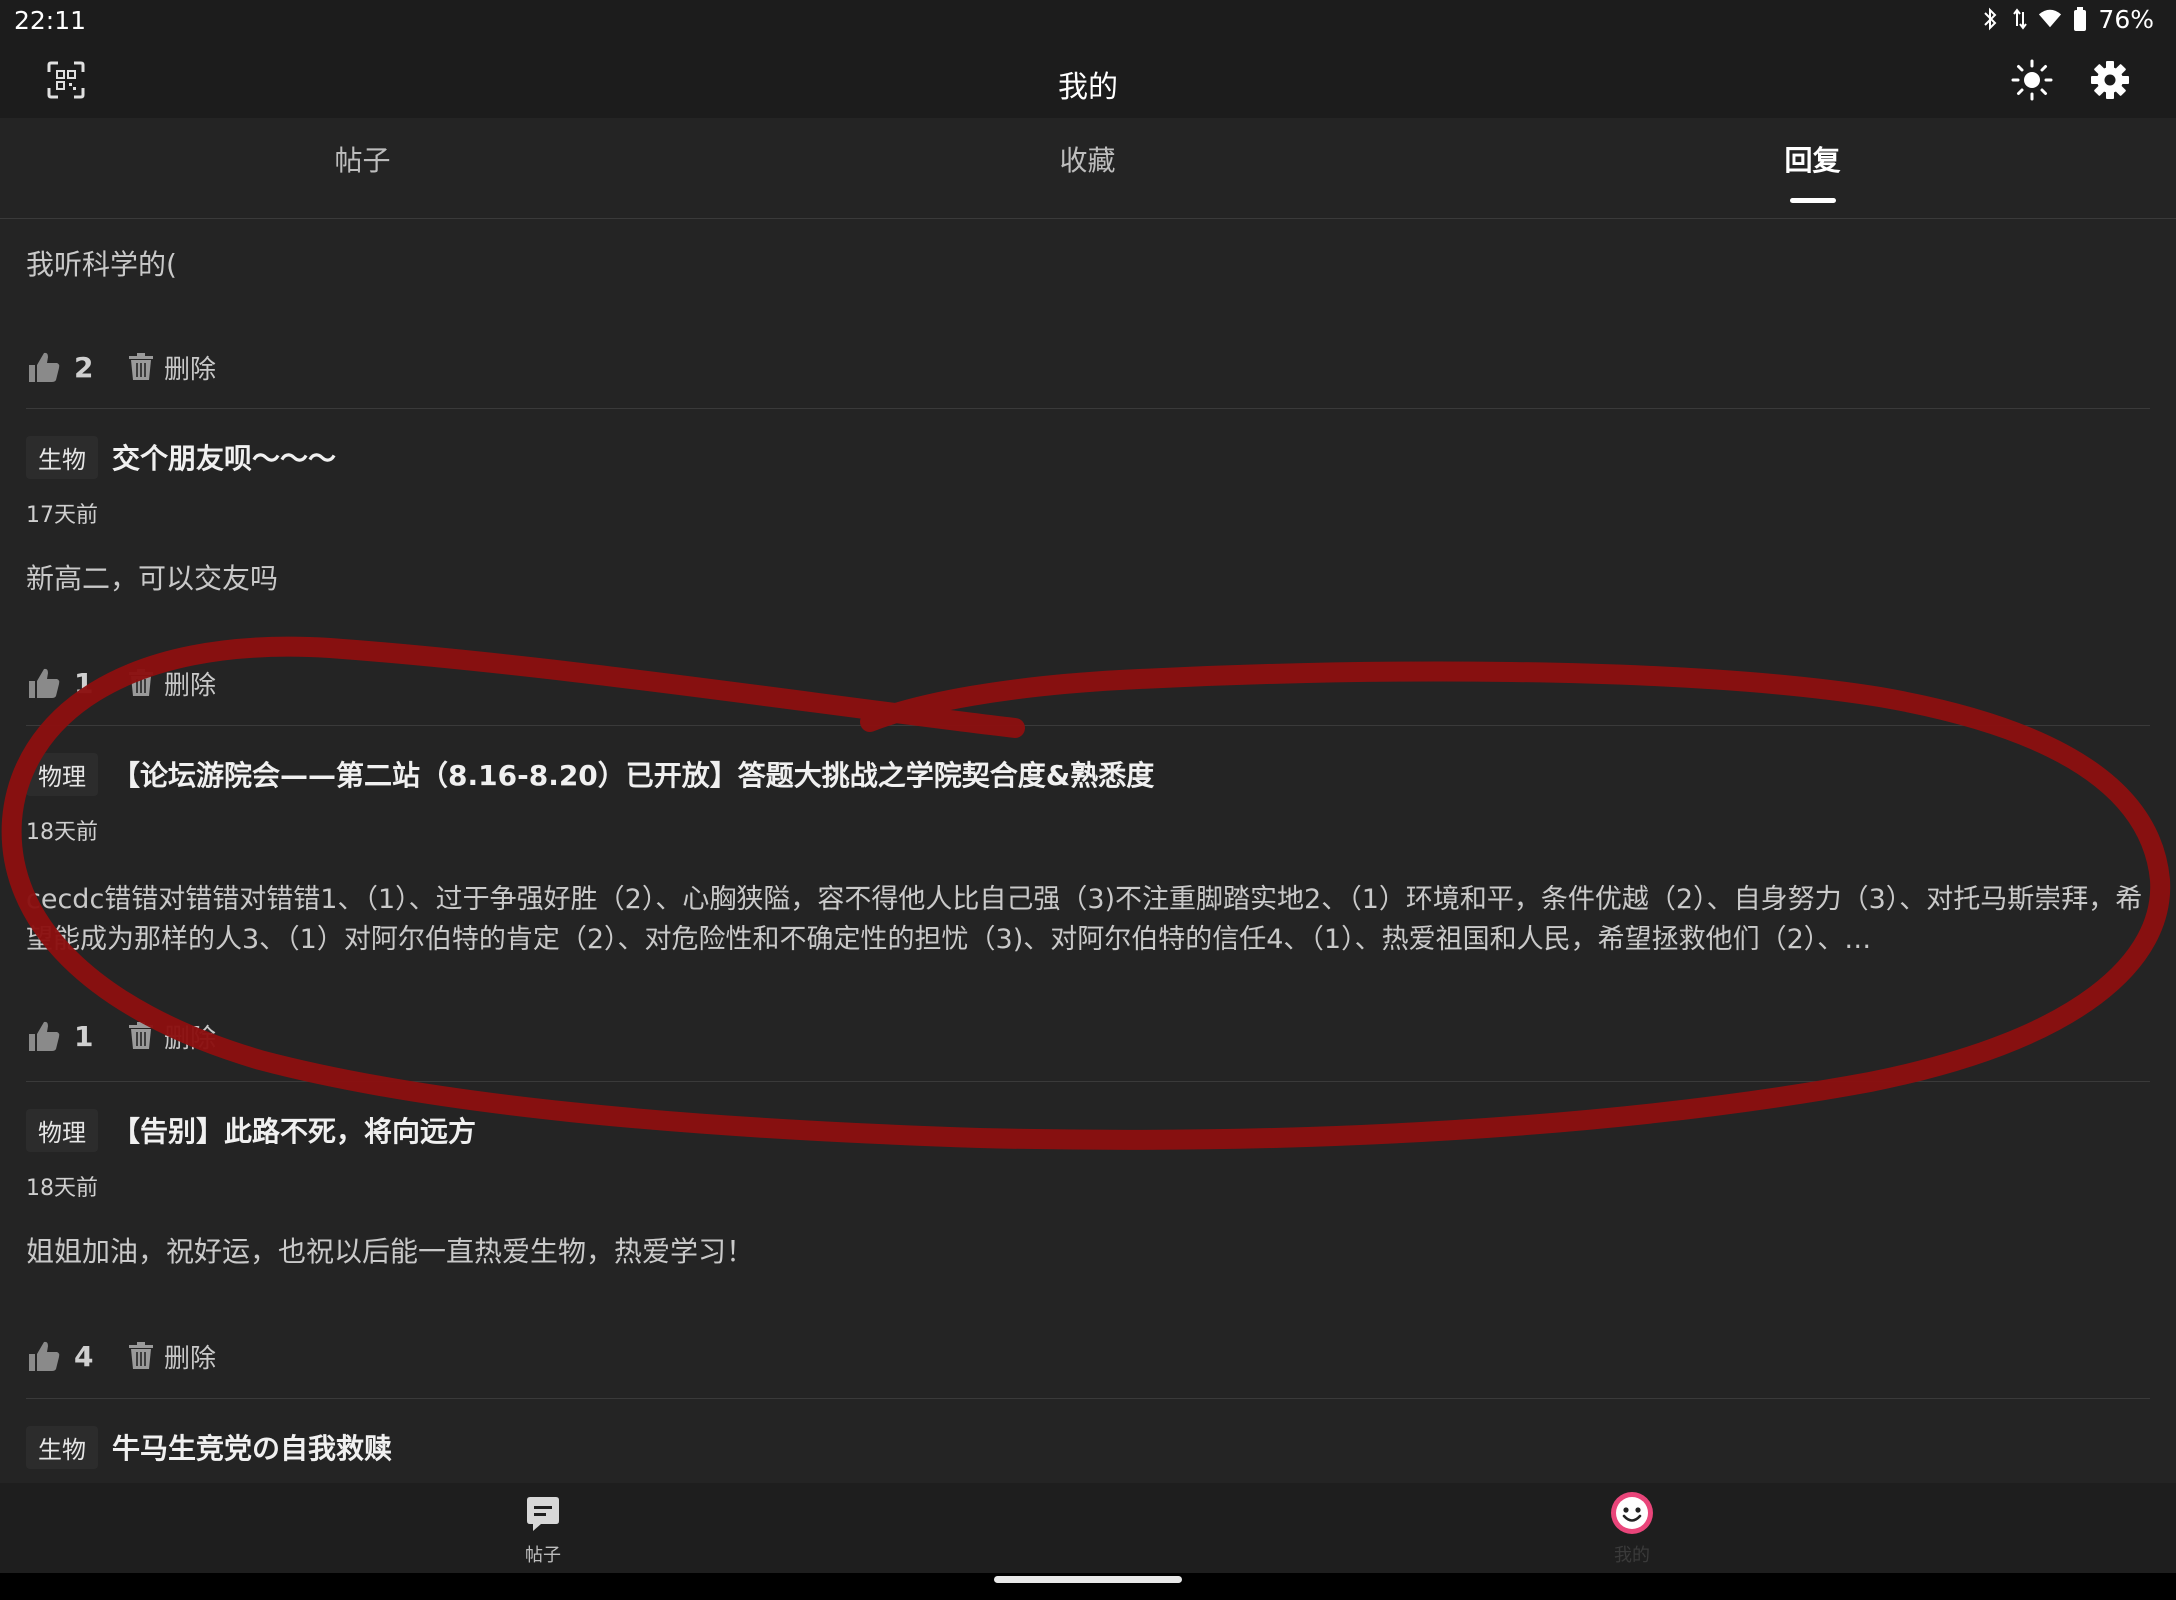 Image resolution: width=2176 pixels, height=1600 pixels. I want to click on brightness-icon, so click(2032, 80).